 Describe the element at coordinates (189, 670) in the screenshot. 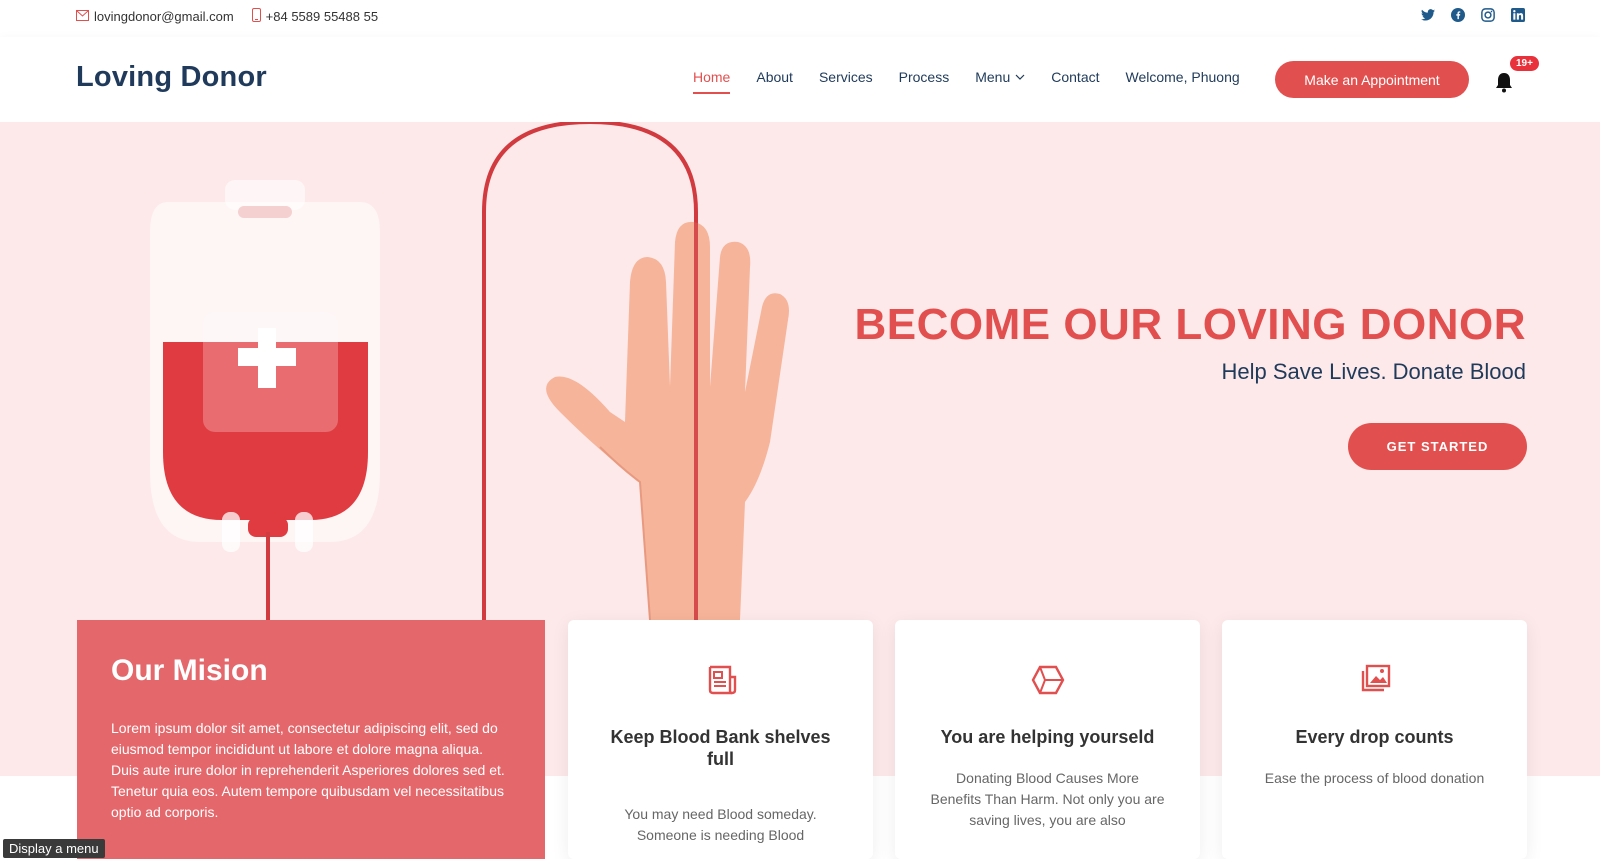

I see `mission-title: Our Mision` at that location.